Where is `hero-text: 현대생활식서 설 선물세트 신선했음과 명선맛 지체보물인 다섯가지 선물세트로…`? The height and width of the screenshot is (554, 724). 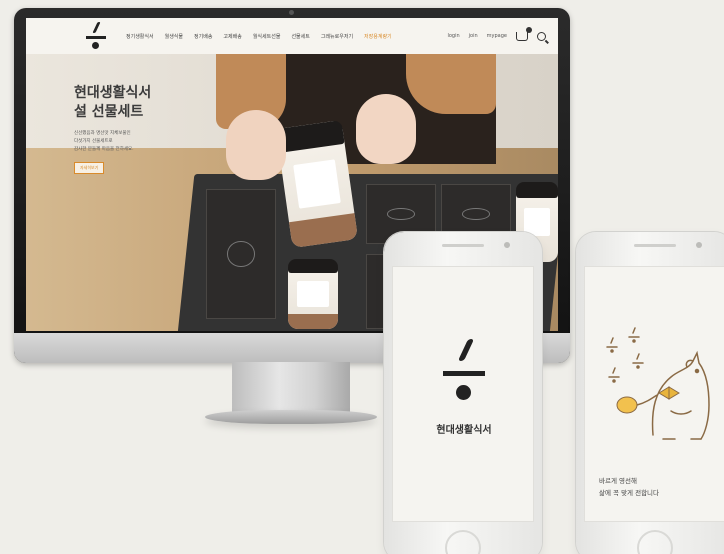
hero-text: 현대생활식서 설 선물세트 신선했음과 명선맛 지체보물인 다섯가지 선물세트로… is located at coordinates (129, 129).